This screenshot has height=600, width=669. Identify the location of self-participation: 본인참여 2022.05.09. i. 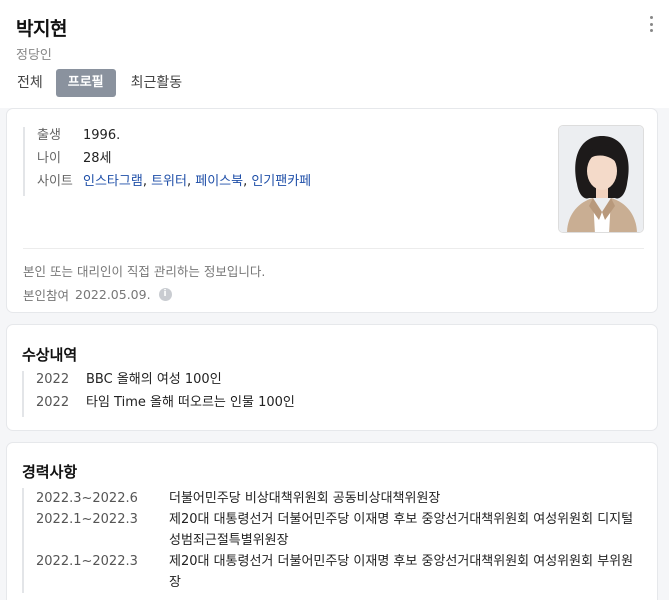
(97, 294).